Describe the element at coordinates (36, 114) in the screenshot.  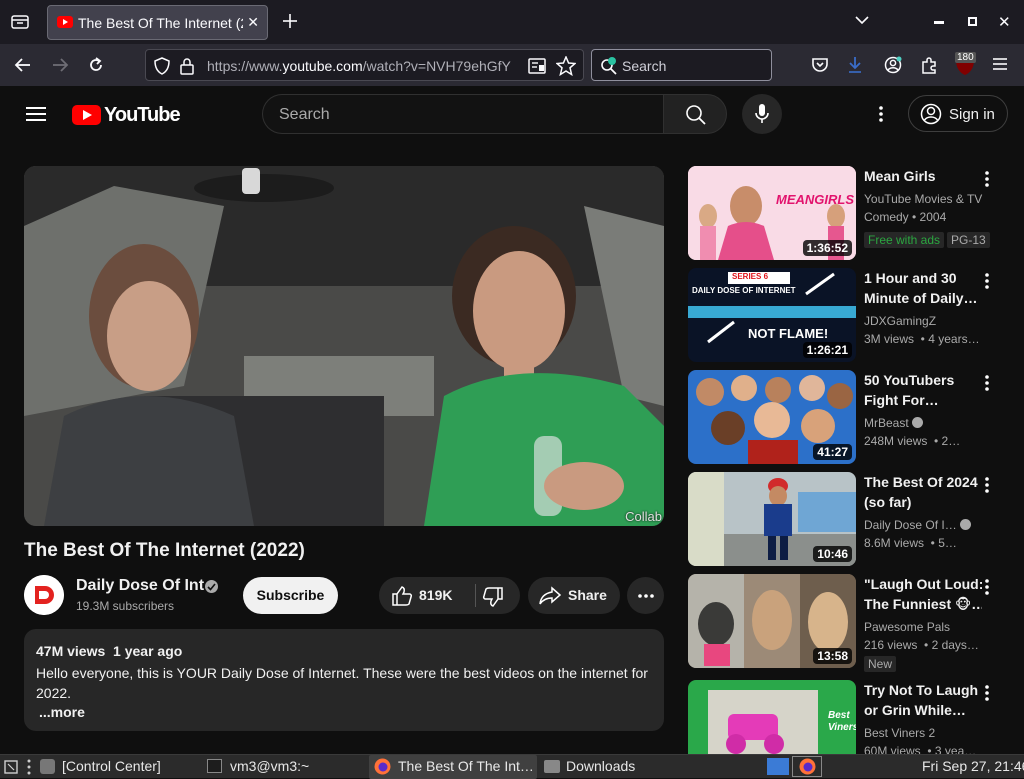
I see `guide-menu-icon` at that location.